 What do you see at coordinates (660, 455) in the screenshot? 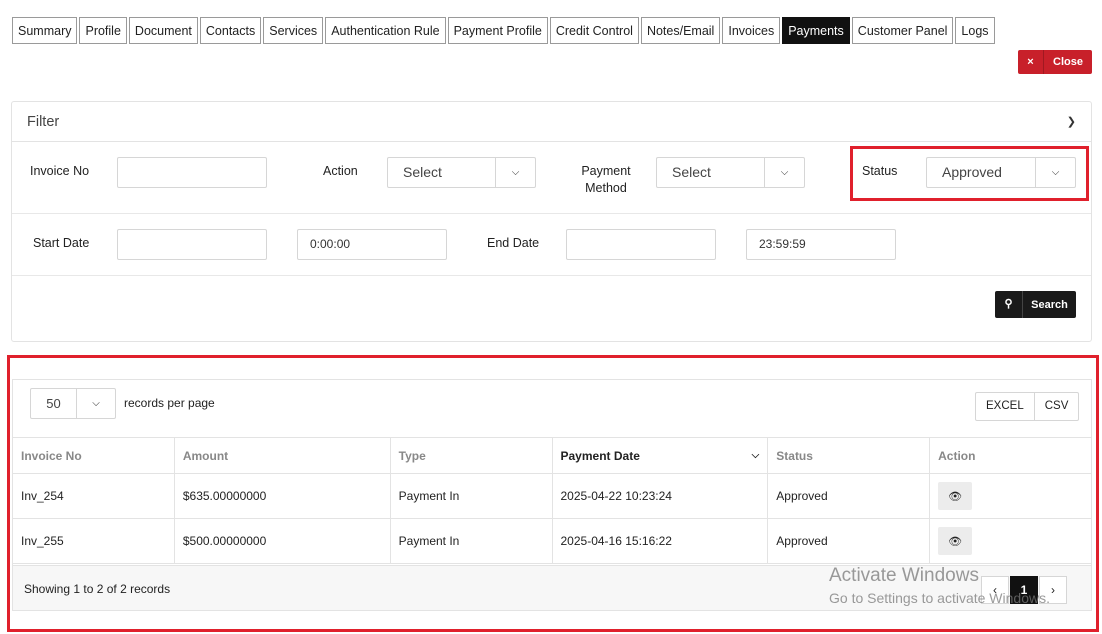
I see `column-header-payment-date: Payment Date ⌵` at bounding box center [660, 455].